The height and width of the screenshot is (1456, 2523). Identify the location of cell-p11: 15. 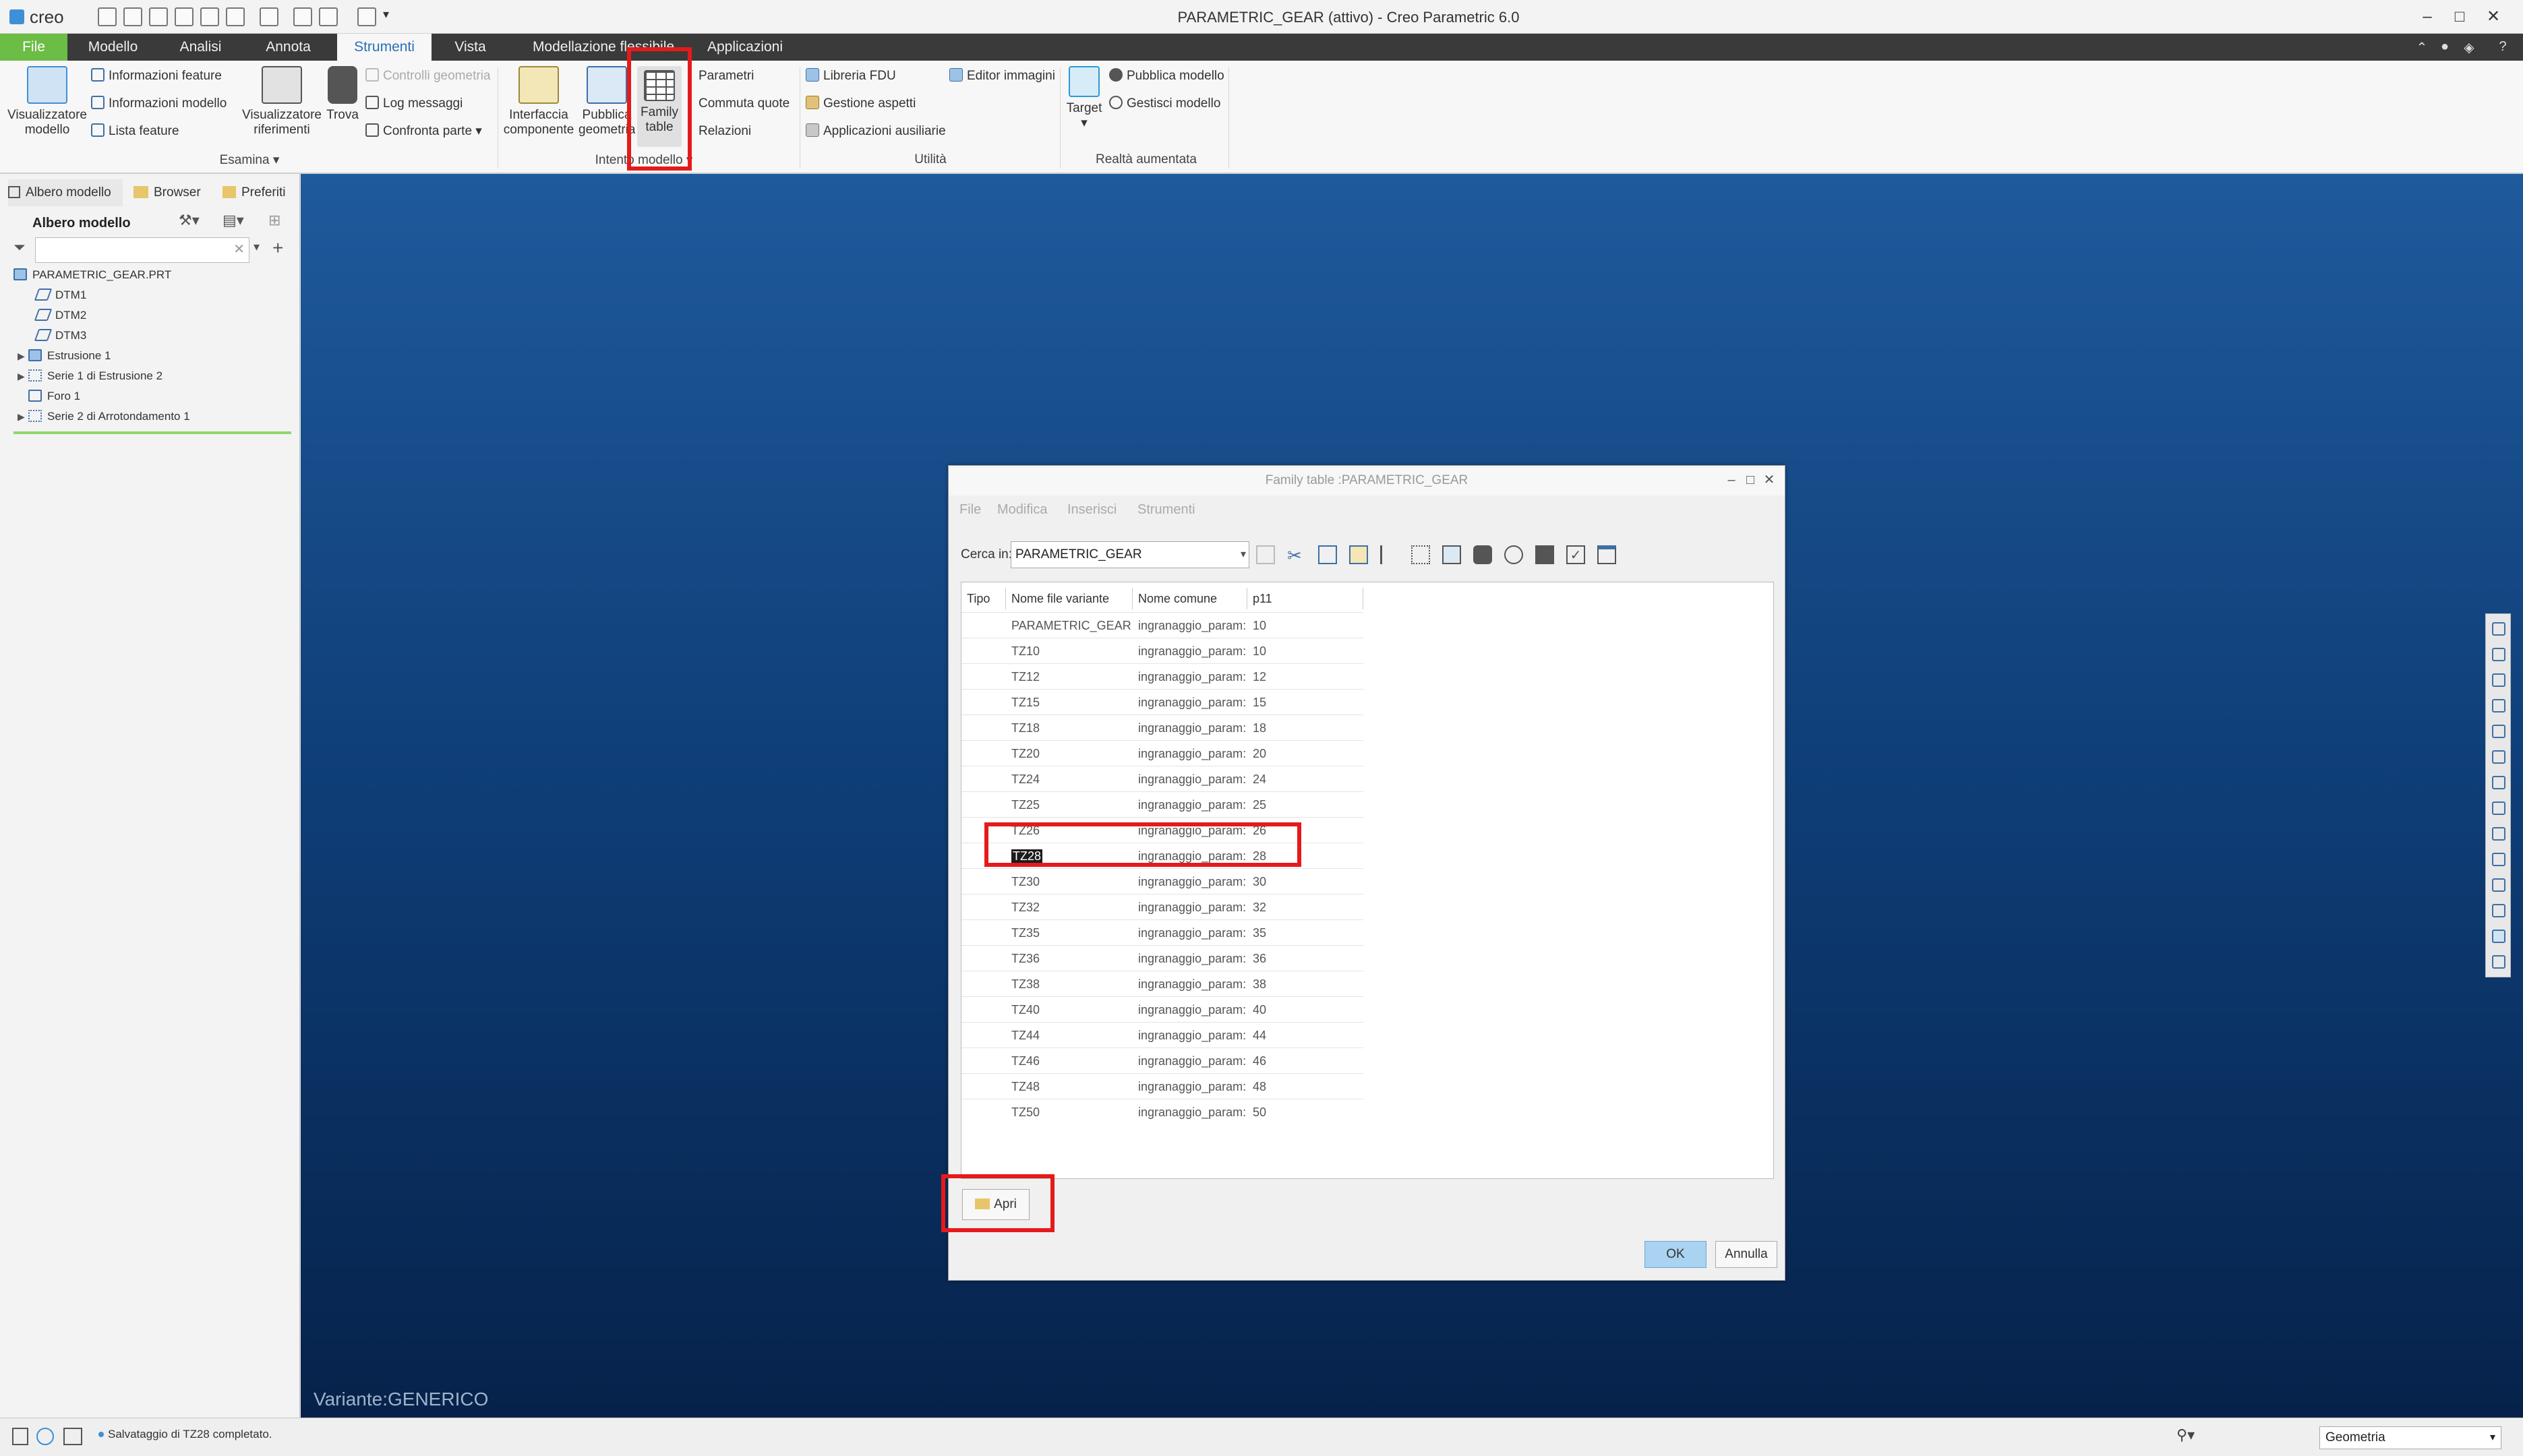
(1307, 702).